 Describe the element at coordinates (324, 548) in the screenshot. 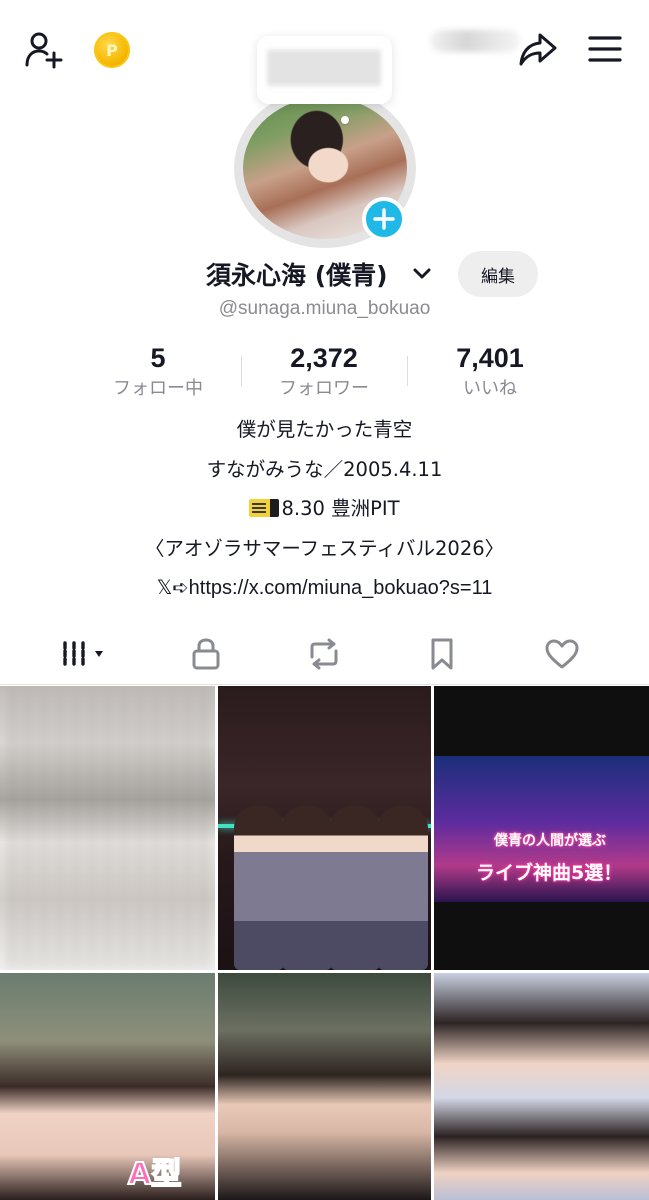

I see `bio-line: 〈アオゾラサマーフェスティバル2026〉` at that location.